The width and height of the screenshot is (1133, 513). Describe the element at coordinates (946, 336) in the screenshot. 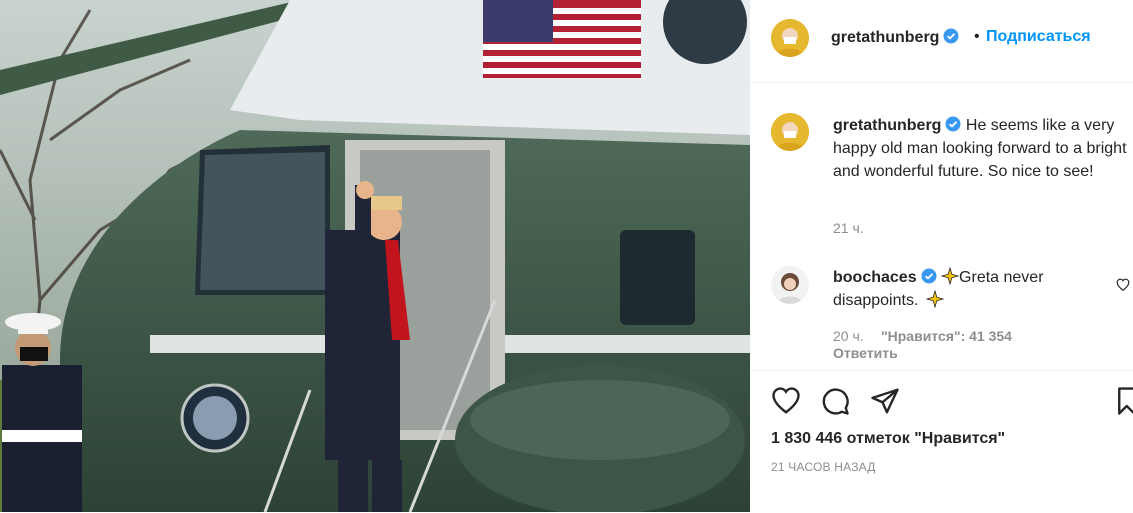

I see `comment-likes: "Нравится": 41 354` at that location.